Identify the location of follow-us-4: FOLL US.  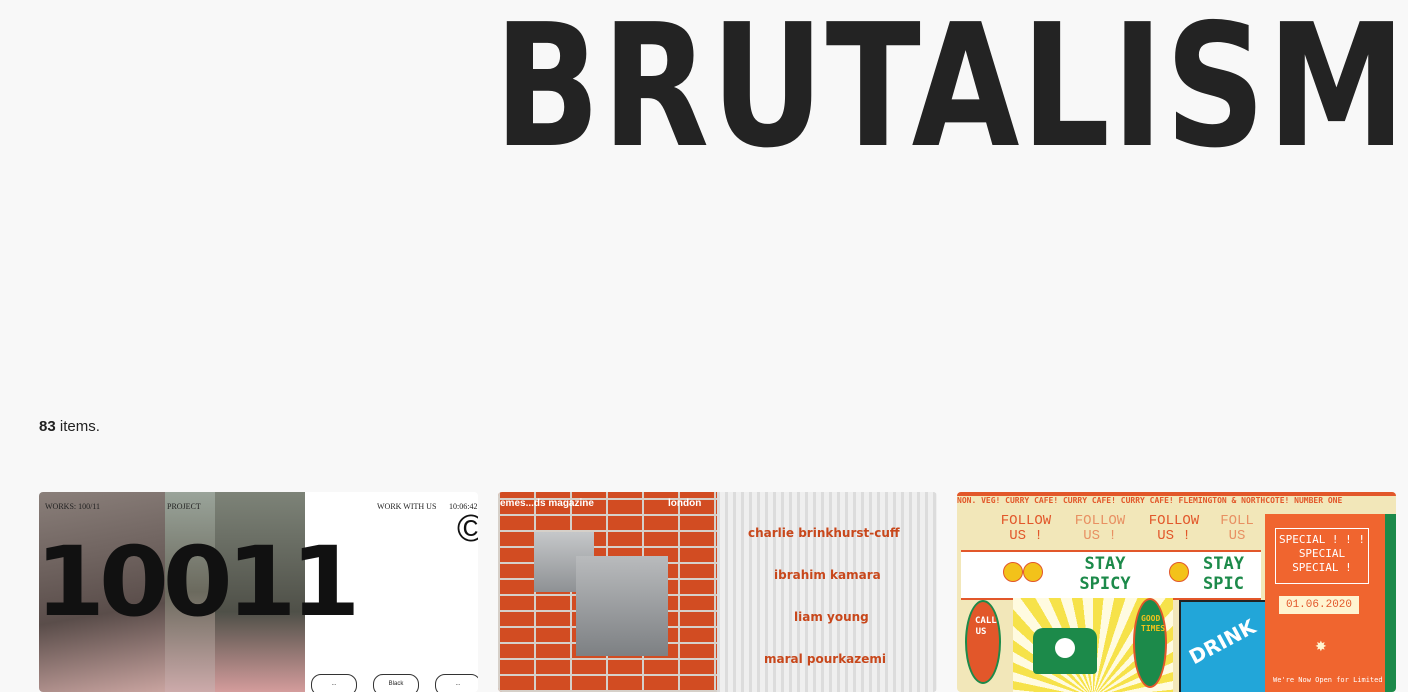
(1237, 529).